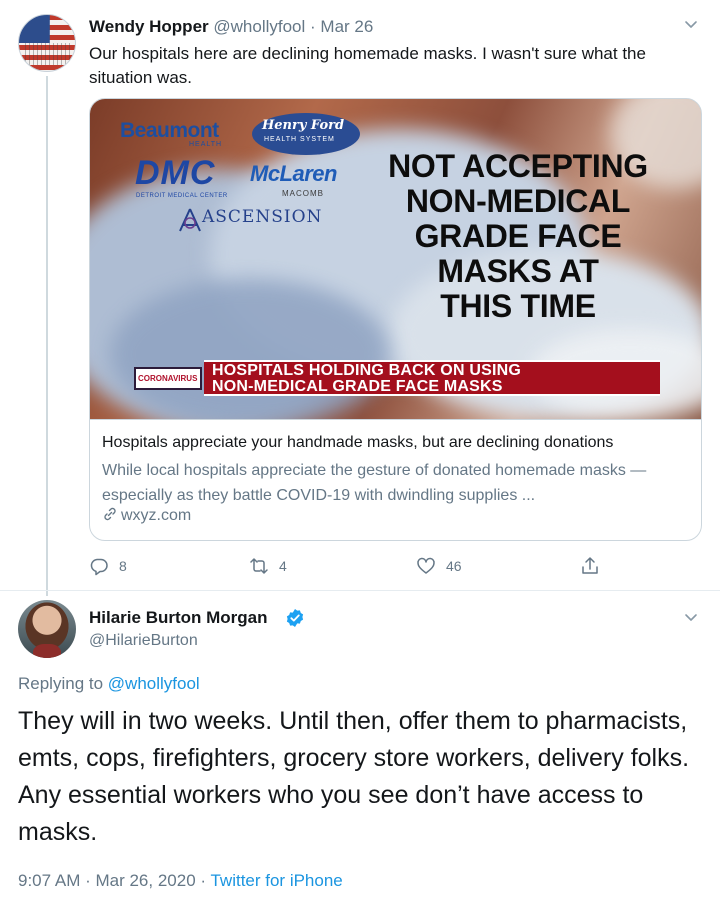 Image resolution: width=720 pixels, height=910 pixels. Describe the element at coordinates (259, 566) in the screenshot. I see `retweet-icon` at that location.